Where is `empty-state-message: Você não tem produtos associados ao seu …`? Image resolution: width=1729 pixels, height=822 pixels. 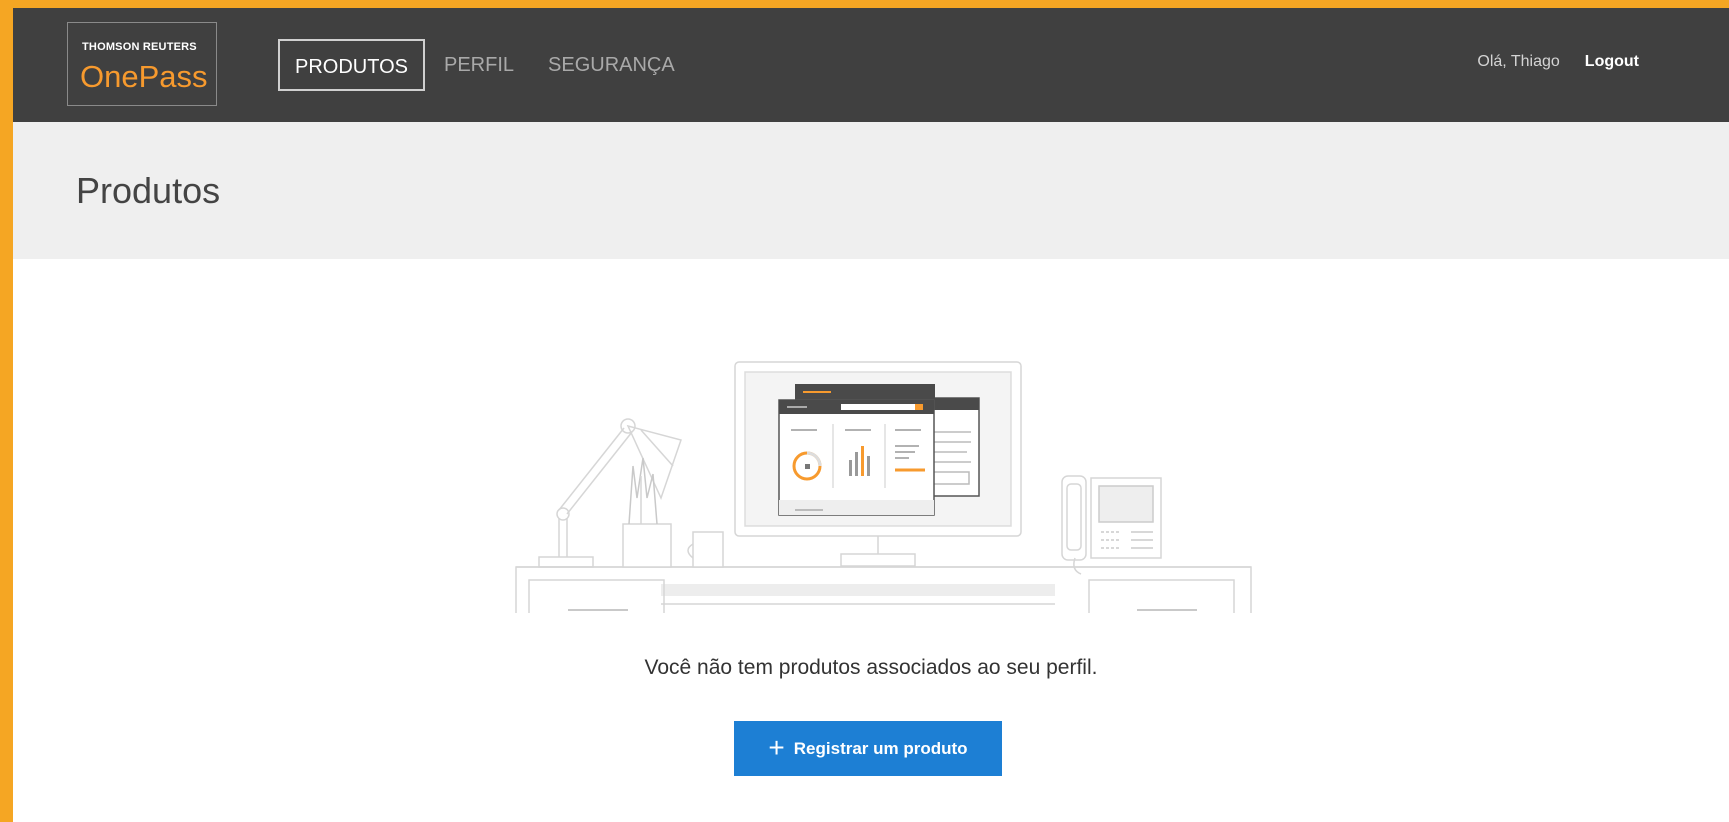 empty-state-message: Você não tem produtos associados ao seu … is located at coordinates (871, 667).